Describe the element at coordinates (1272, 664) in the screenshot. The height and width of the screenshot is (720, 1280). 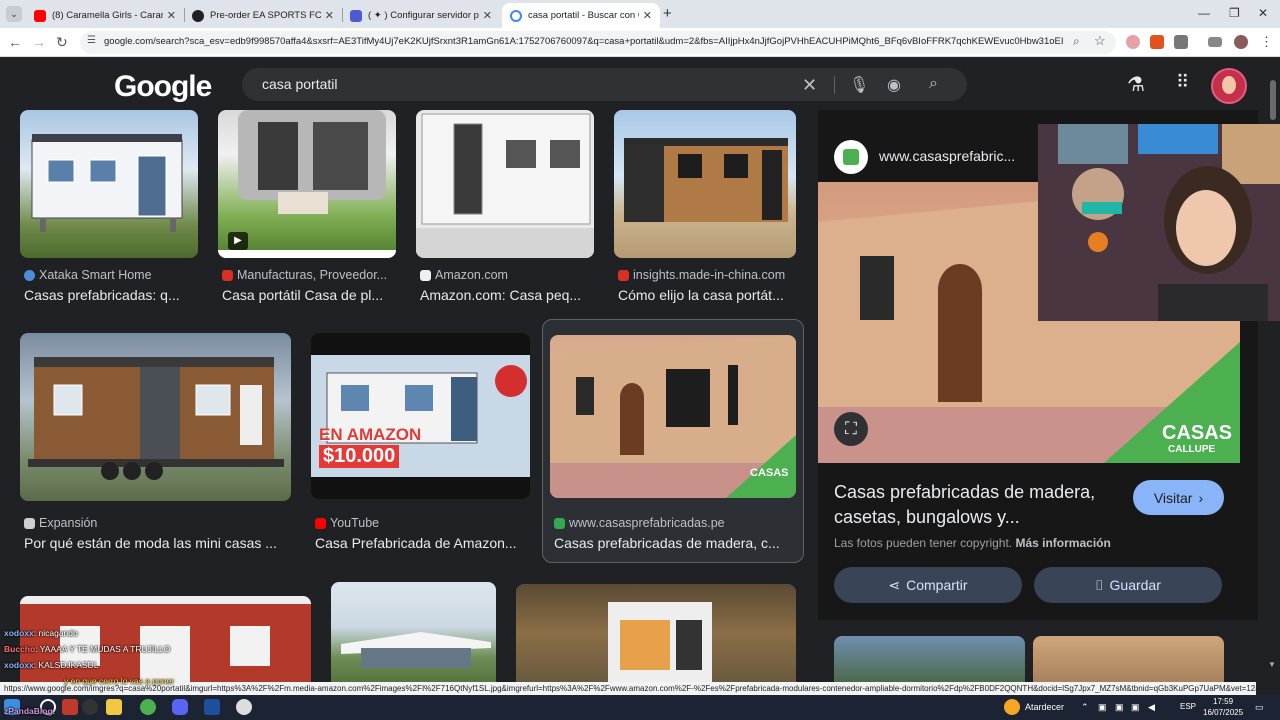
I see `scroll-down-arrow-icon: ▼` at that location.